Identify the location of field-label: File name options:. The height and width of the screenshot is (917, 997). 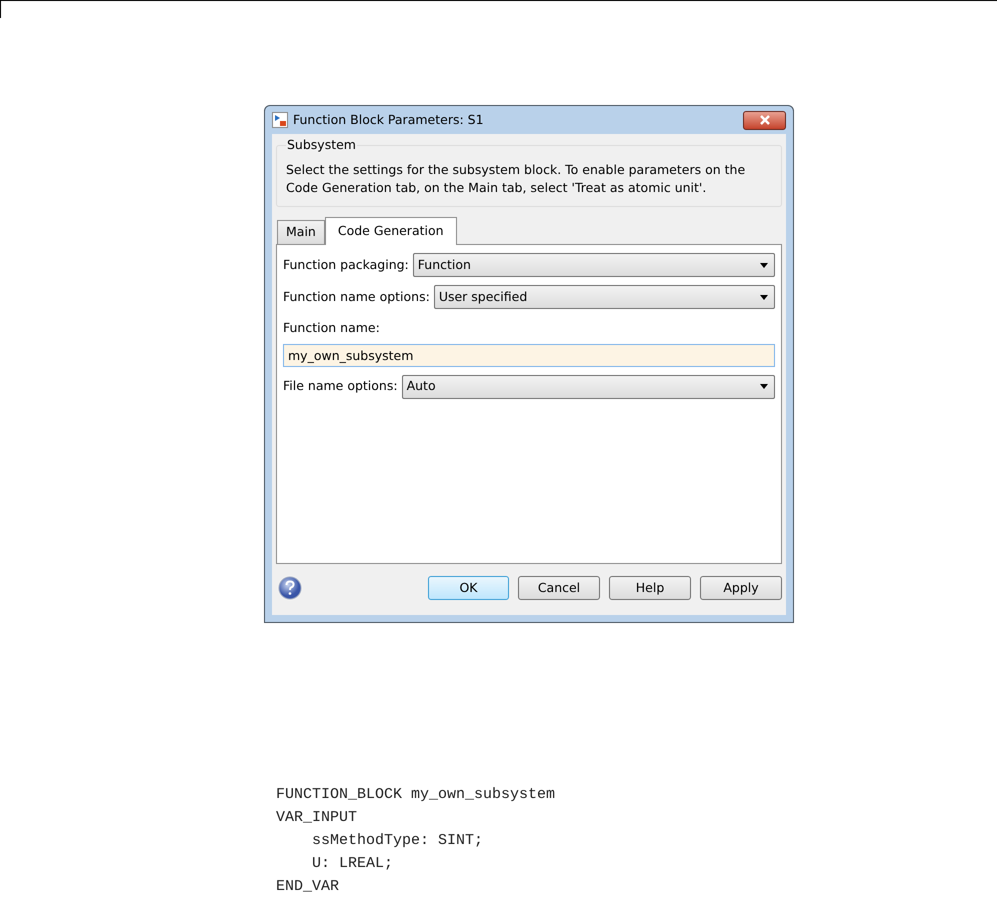
(340, 386).